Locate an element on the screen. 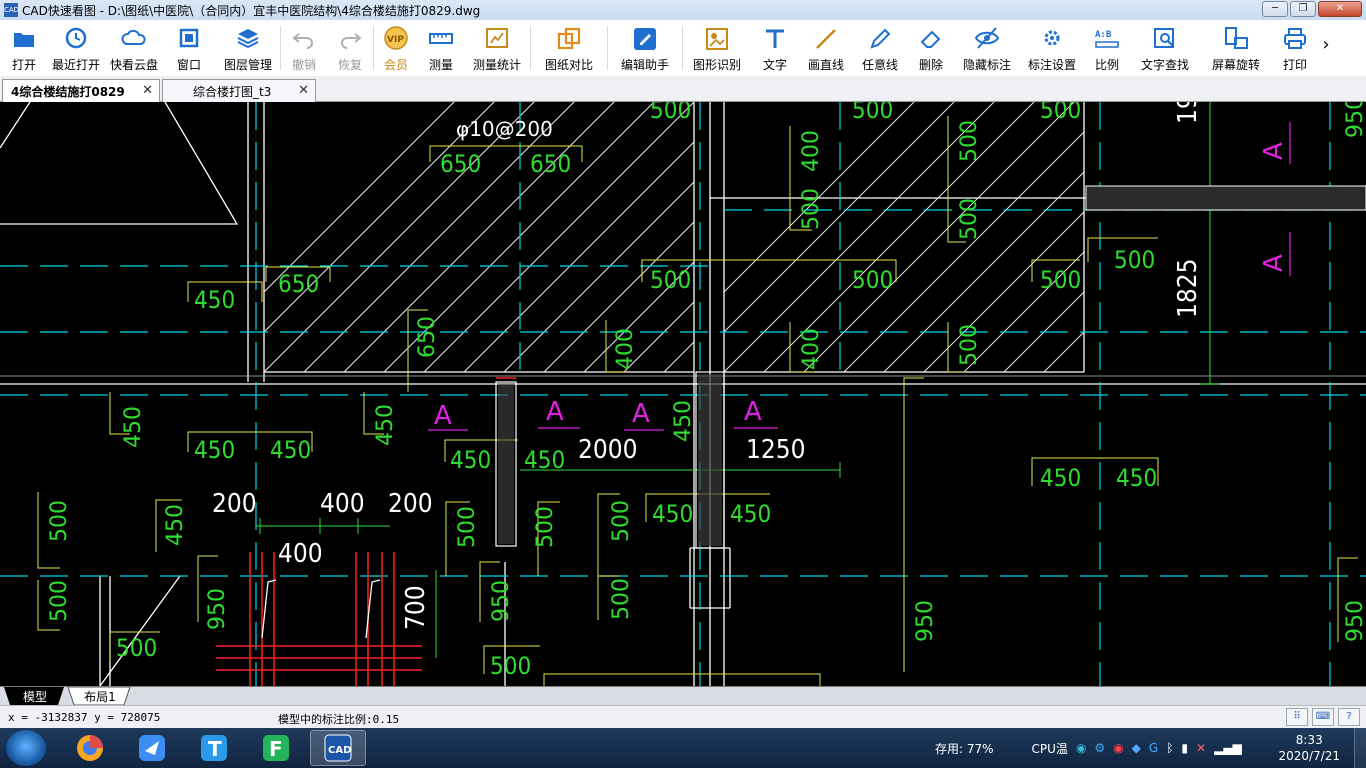 This screenshot has height=768, width=1366. tab-label: 综合楼打图_t3 is located at coordinates (232, 91).